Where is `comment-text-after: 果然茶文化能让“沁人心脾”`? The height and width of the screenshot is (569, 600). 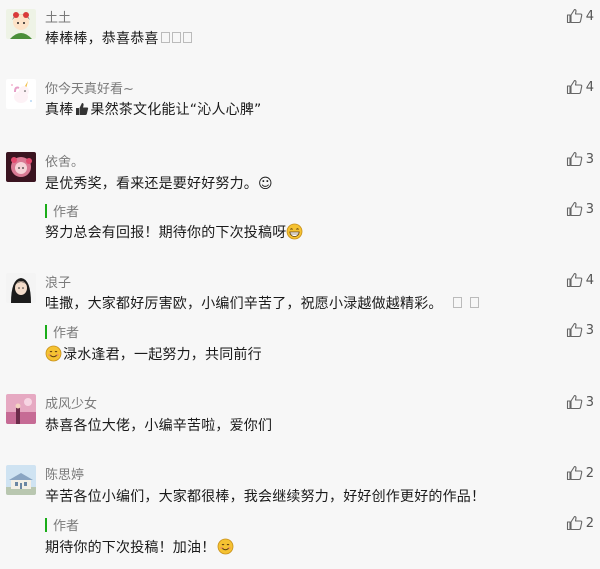
comment-text-after: 果然茶文化能让“沁人心脾” is located at coordinates (176, 110).